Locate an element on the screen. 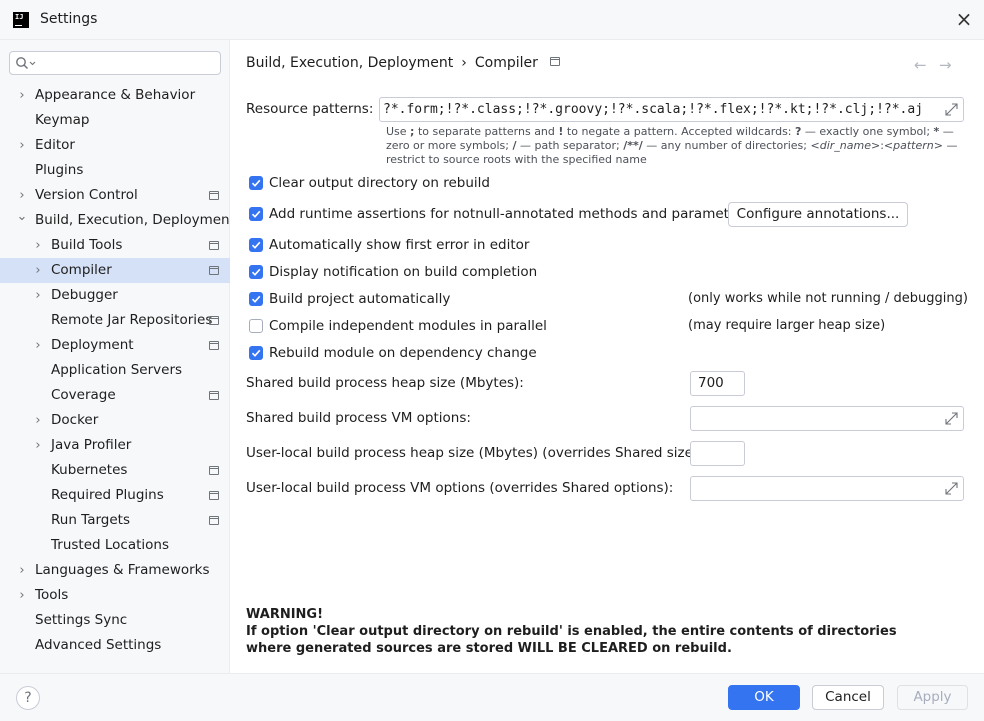 The image size is (984, 721). sidebar-item-appearance-behavior: › Appearance & Behavior is located at coordinates (115, 95).